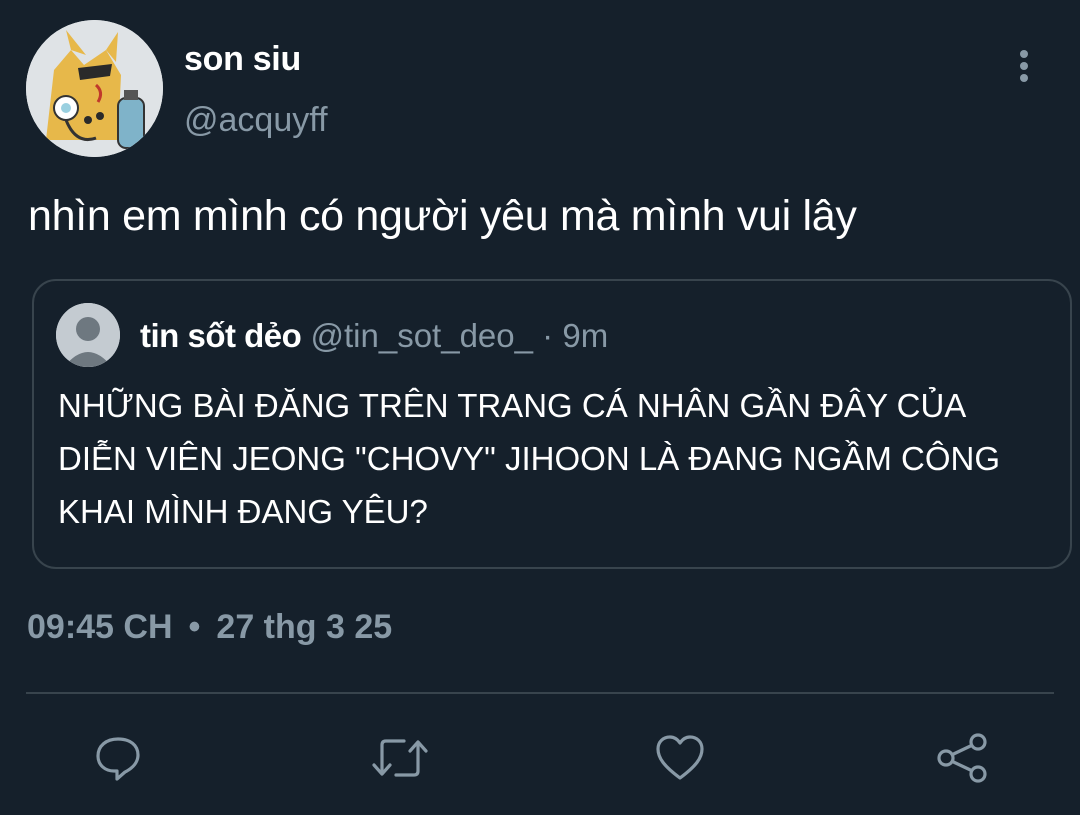  I want to click on heart-icon, so click(680, 757).